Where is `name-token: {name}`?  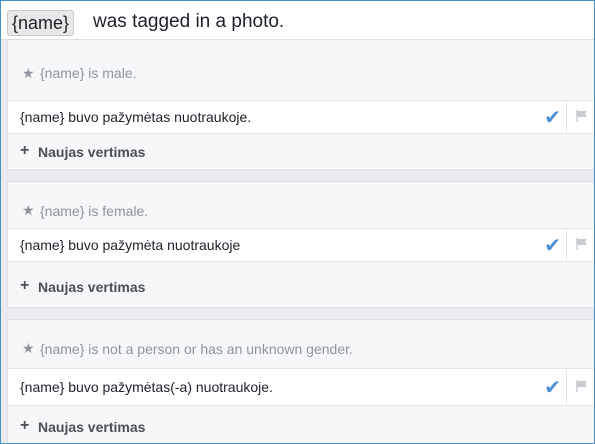 name-token: {name} is located at coordinates (41, 23).